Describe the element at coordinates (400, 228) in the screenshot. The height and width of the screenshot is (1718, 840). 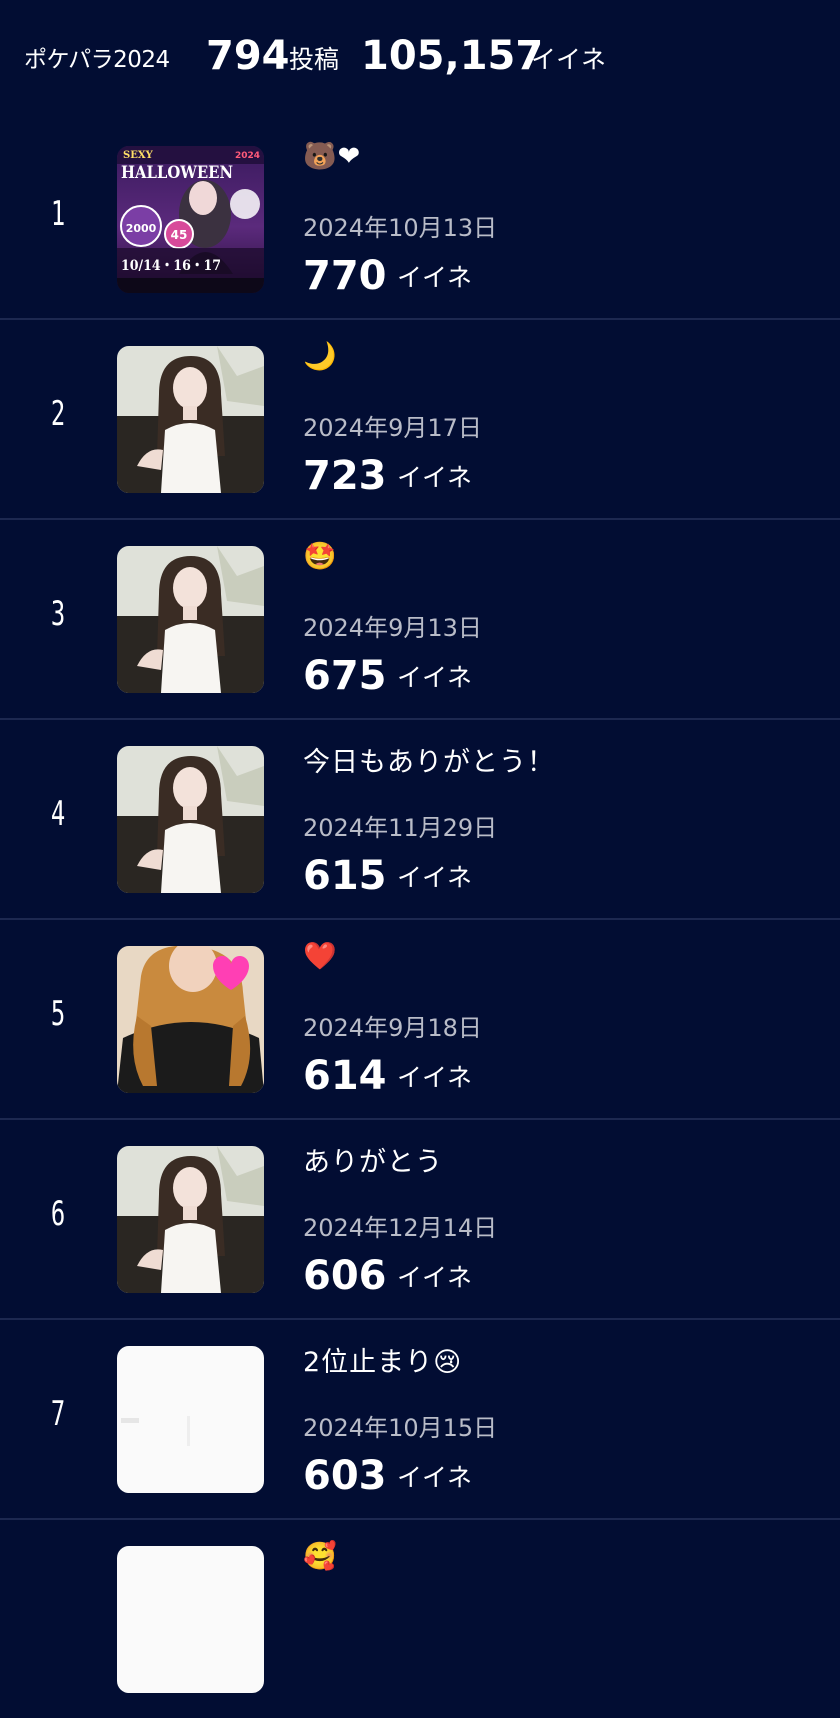
I see `post-date: 2024年10月13日` at that location.